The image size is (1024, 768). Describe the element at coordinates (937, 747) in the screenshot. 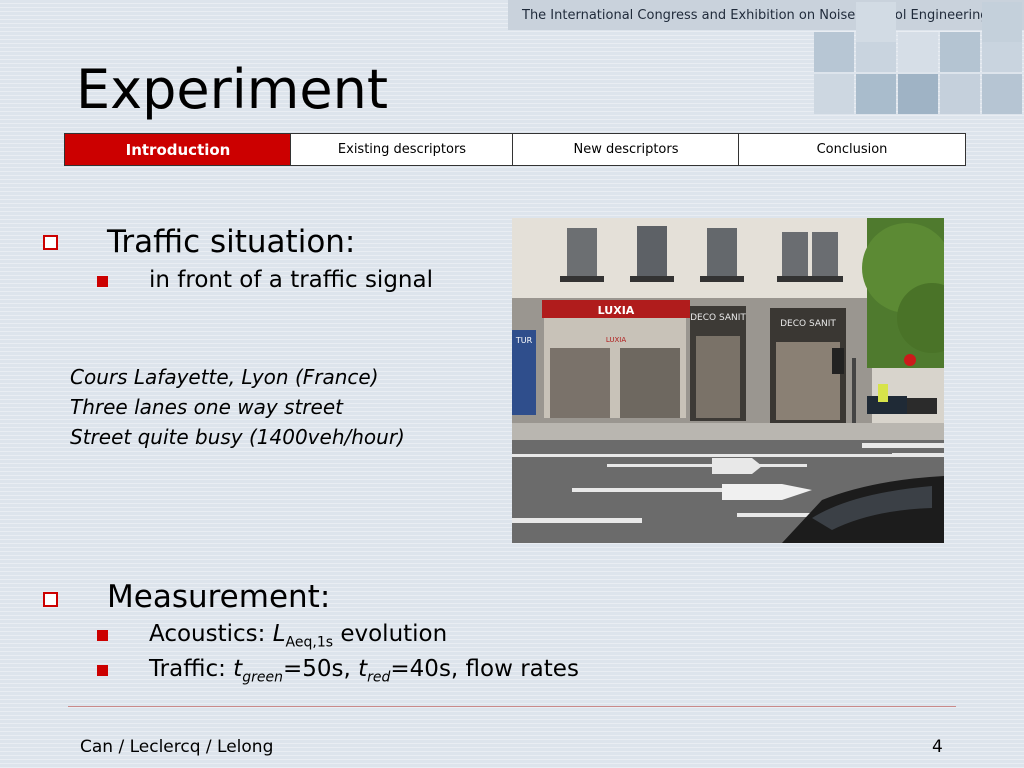

I see `page-number: 4` at that location.